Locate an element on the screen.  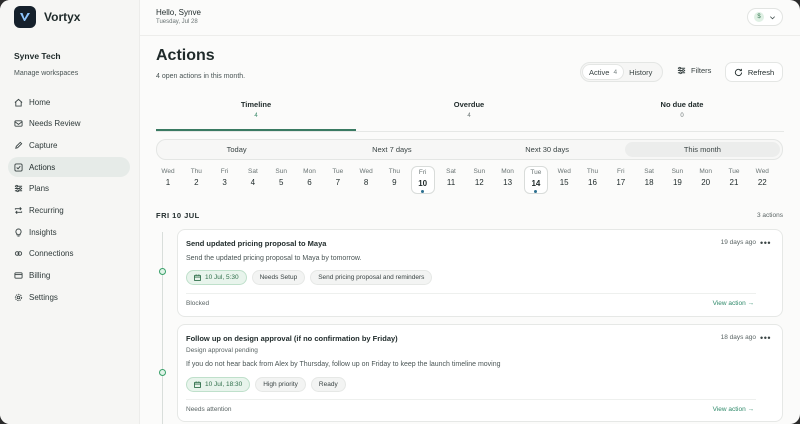
day-cell: Sun 19 is located at coordinates (677, 180).